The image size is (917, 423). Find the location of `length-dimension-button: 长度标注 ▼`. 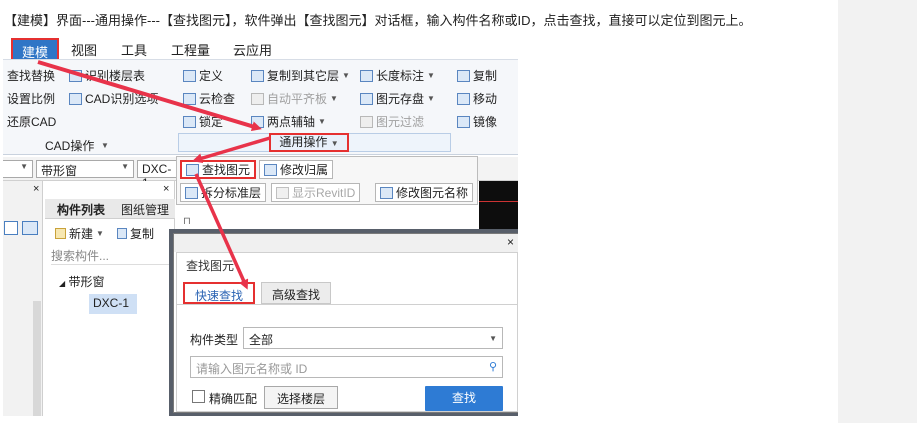

length-dimension-button: 长度标注 ▼ is located at coordinates (397, 75).